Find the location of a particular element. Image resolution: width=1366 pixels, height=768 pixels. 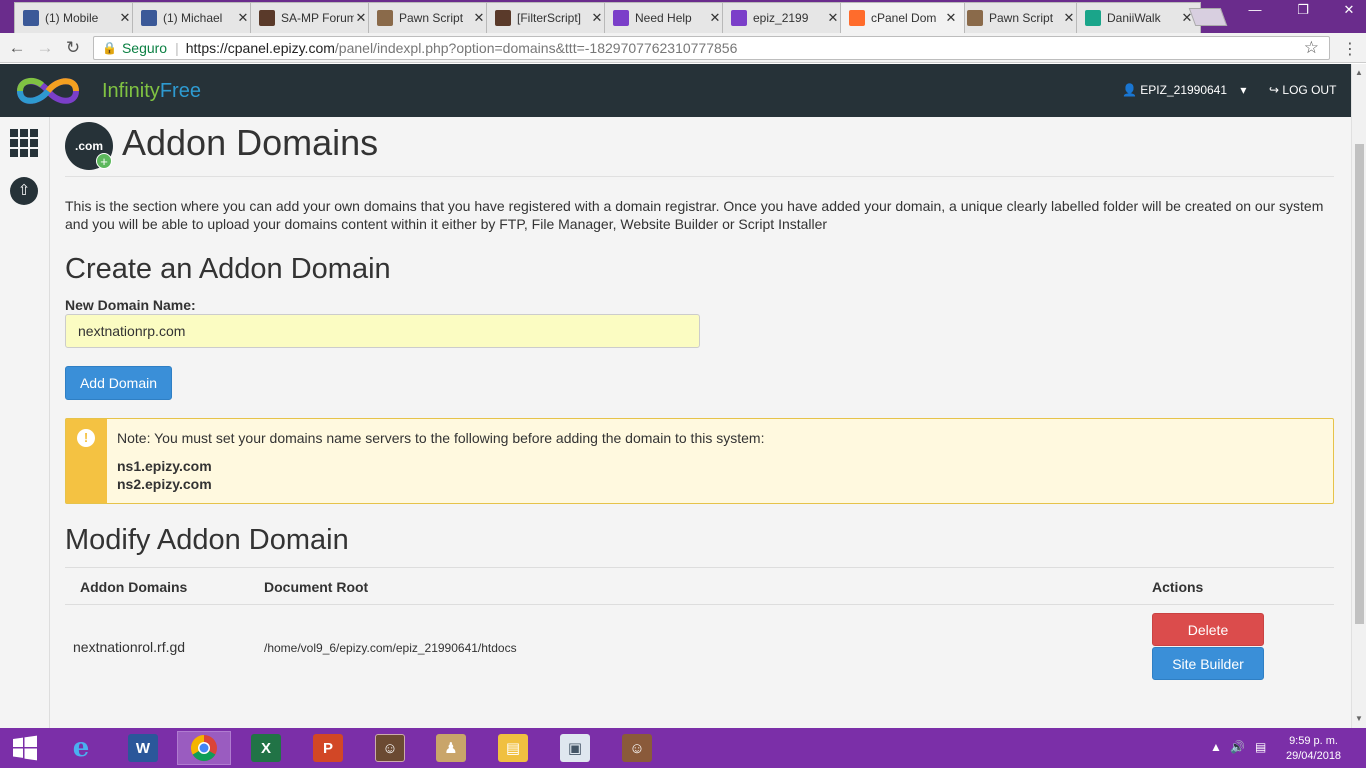

browser-tab: (1) Michael ✕ is located at coordinates (194, 17).